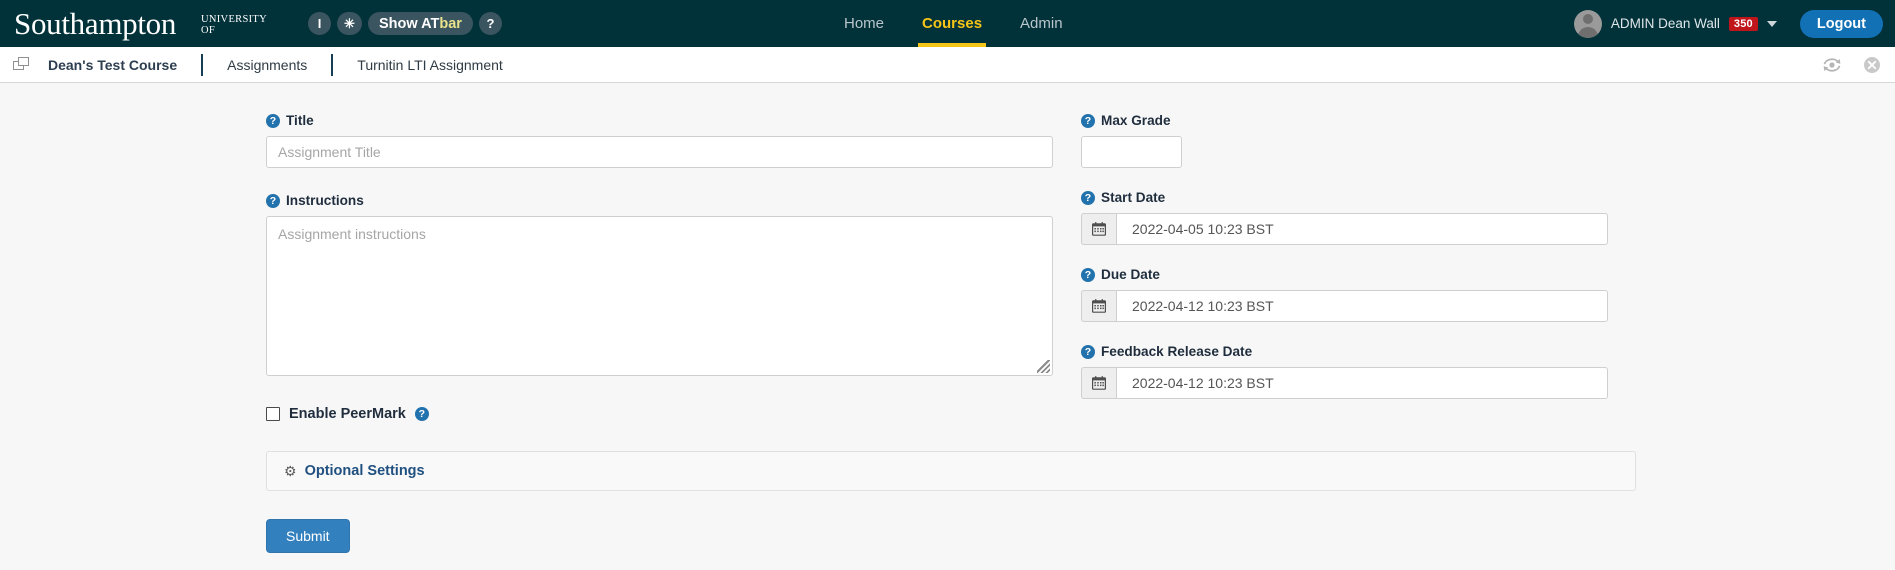  I want to click on show-atbar-label: Show AT, so click(409, 23).